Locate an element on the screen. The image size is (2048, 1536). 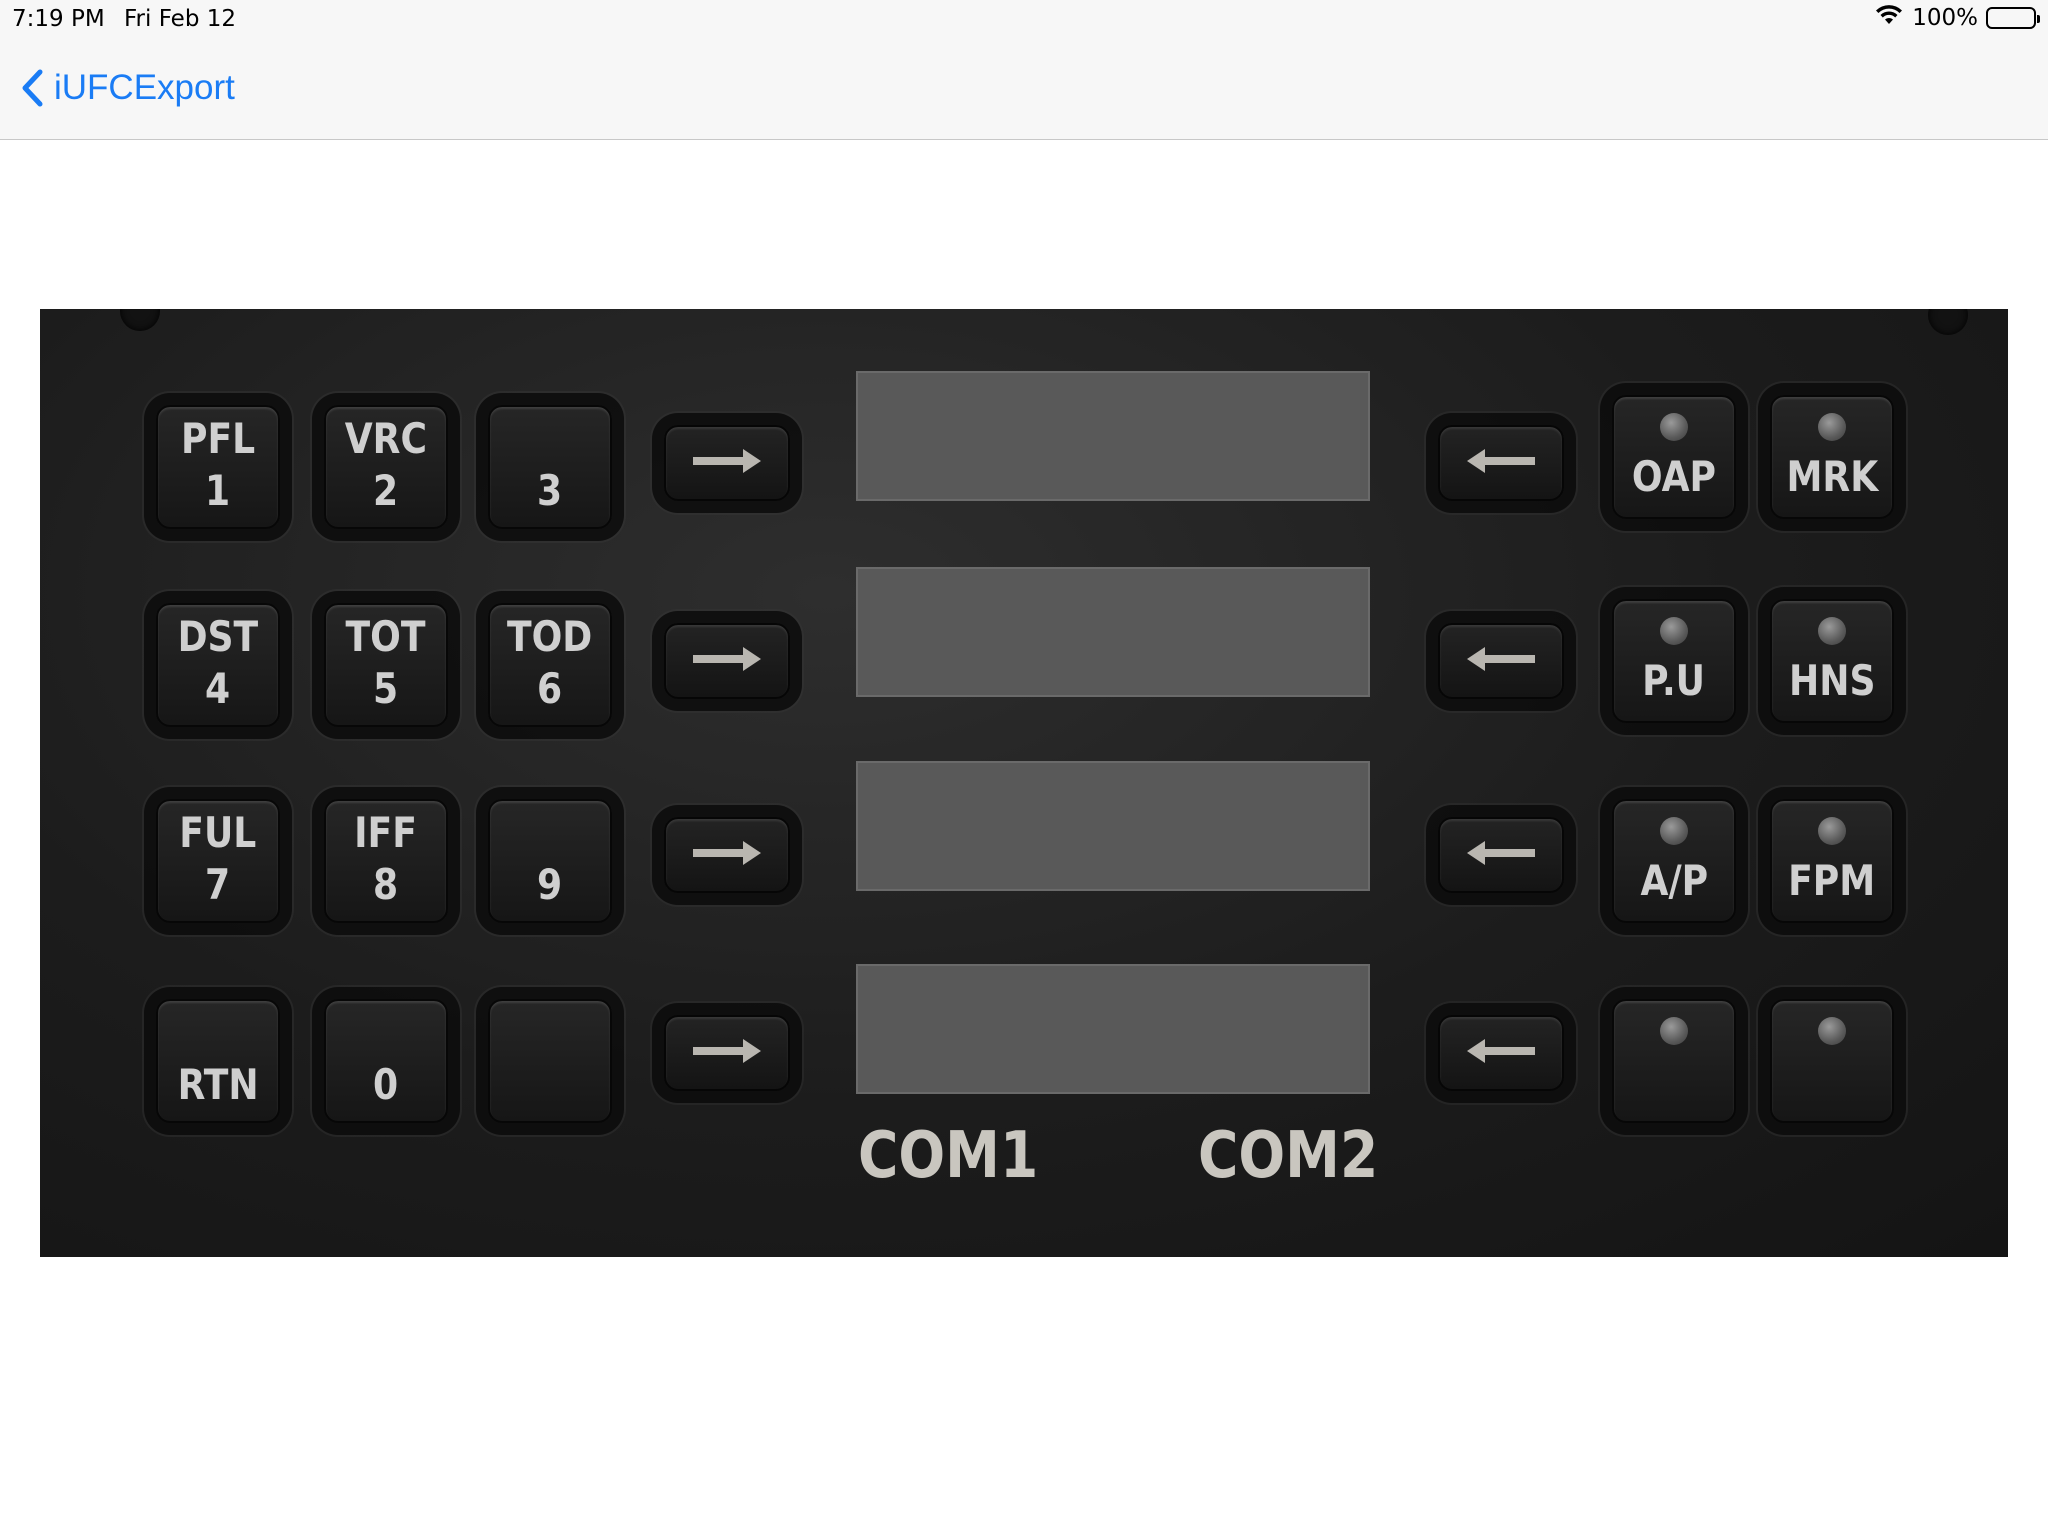
select-line-1-left-button is located at coordinates (727, 463).